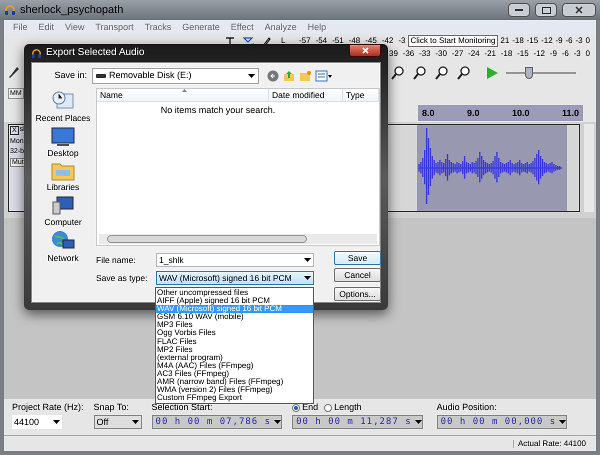  Describe the element at coordinates (72, 10) in the screenshot. I see `window-title: sherlock_psychopath` at that location.